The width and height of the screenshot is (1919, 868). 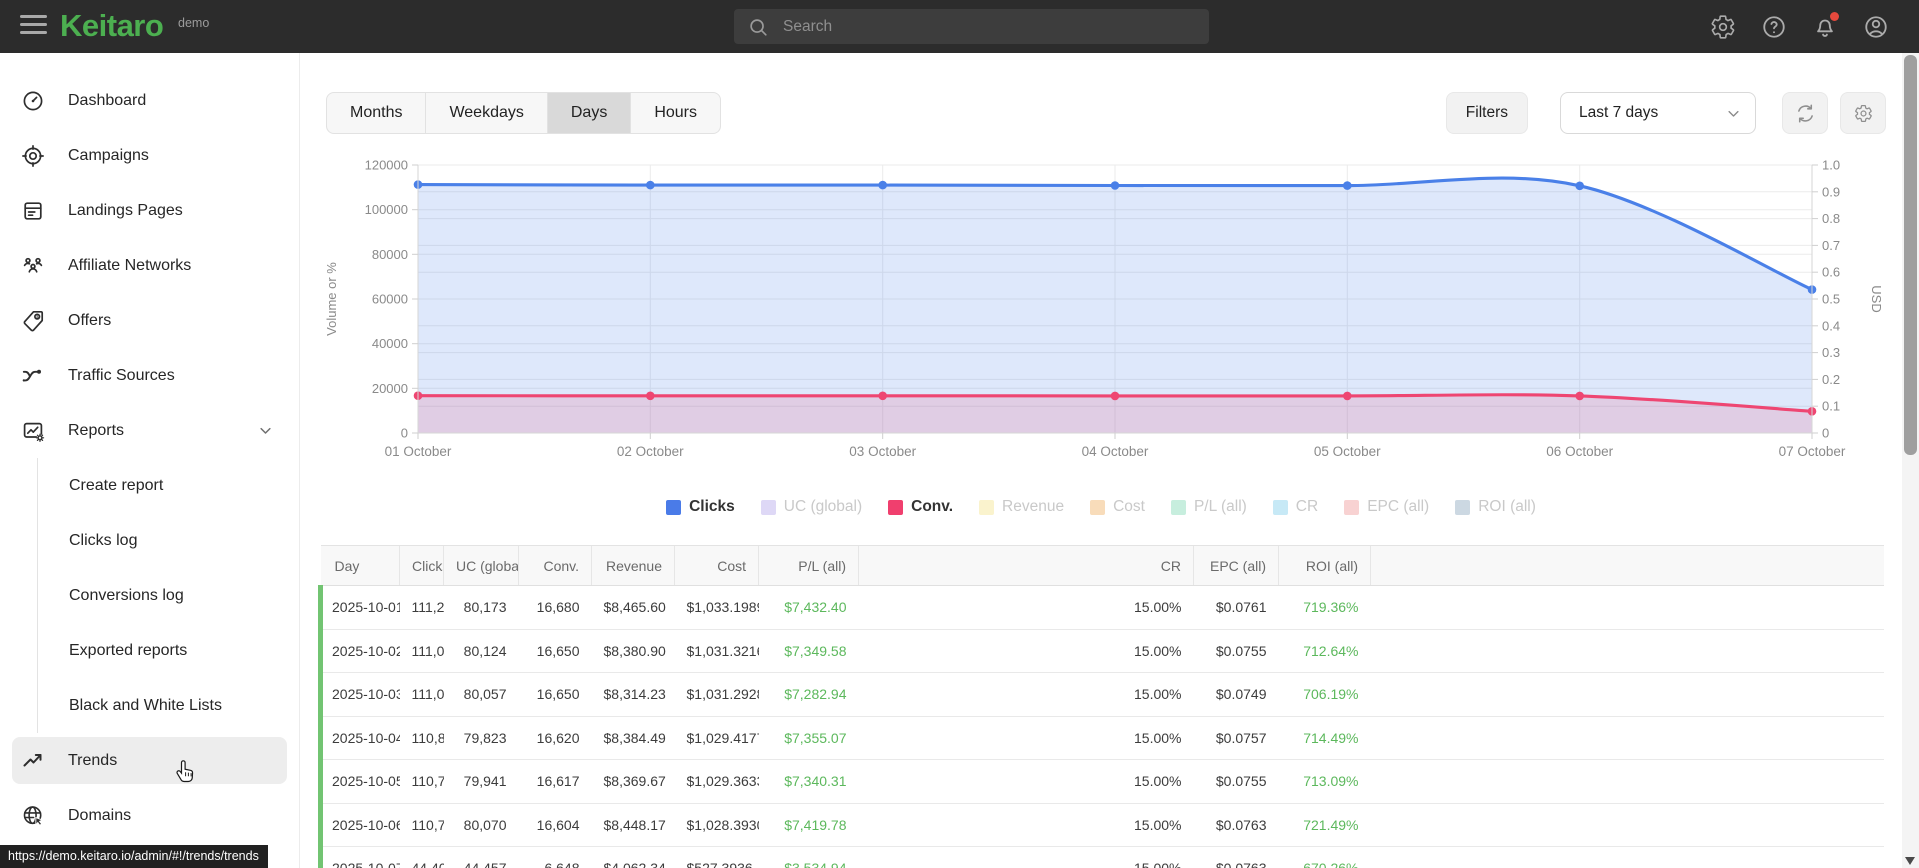 I want to click on sidebar-item-conversions-log: Conversions log, so click(x=168, y=595).